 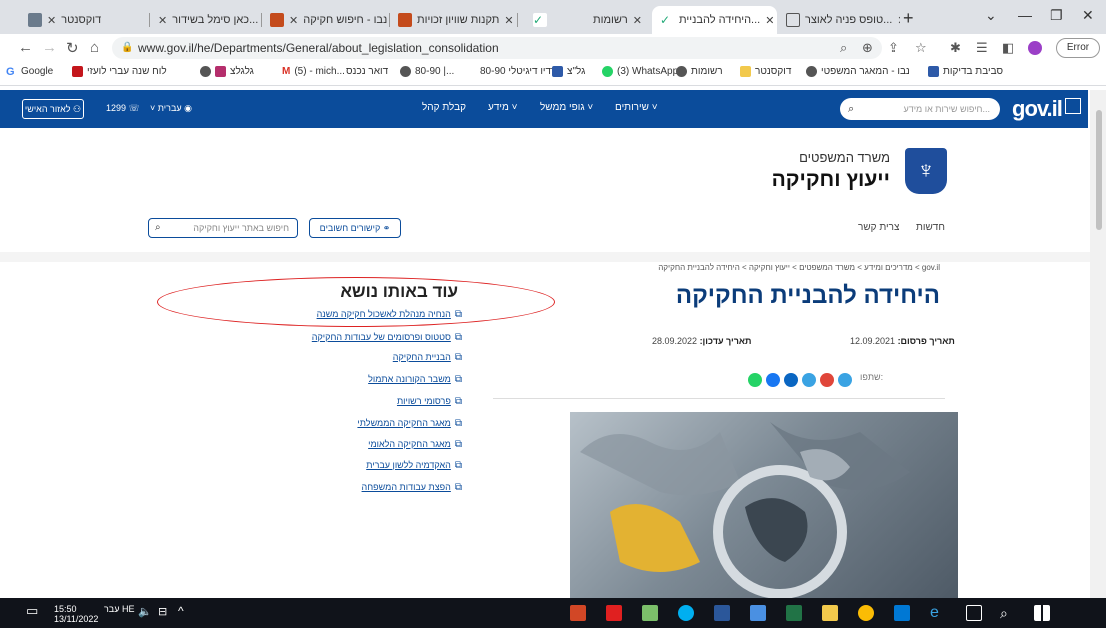 I want to click on bookmark-nevo: נבו - המאגר המשפטי, so click(x=858, y=71).